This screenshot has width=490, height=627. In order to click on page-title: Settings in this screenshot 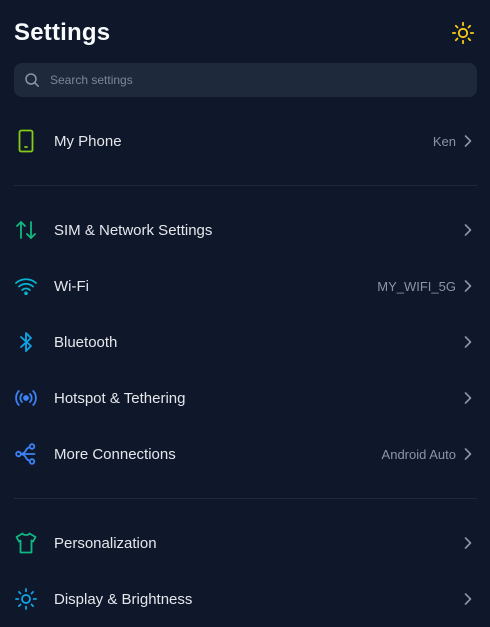, I will do `click(62, 32)`.